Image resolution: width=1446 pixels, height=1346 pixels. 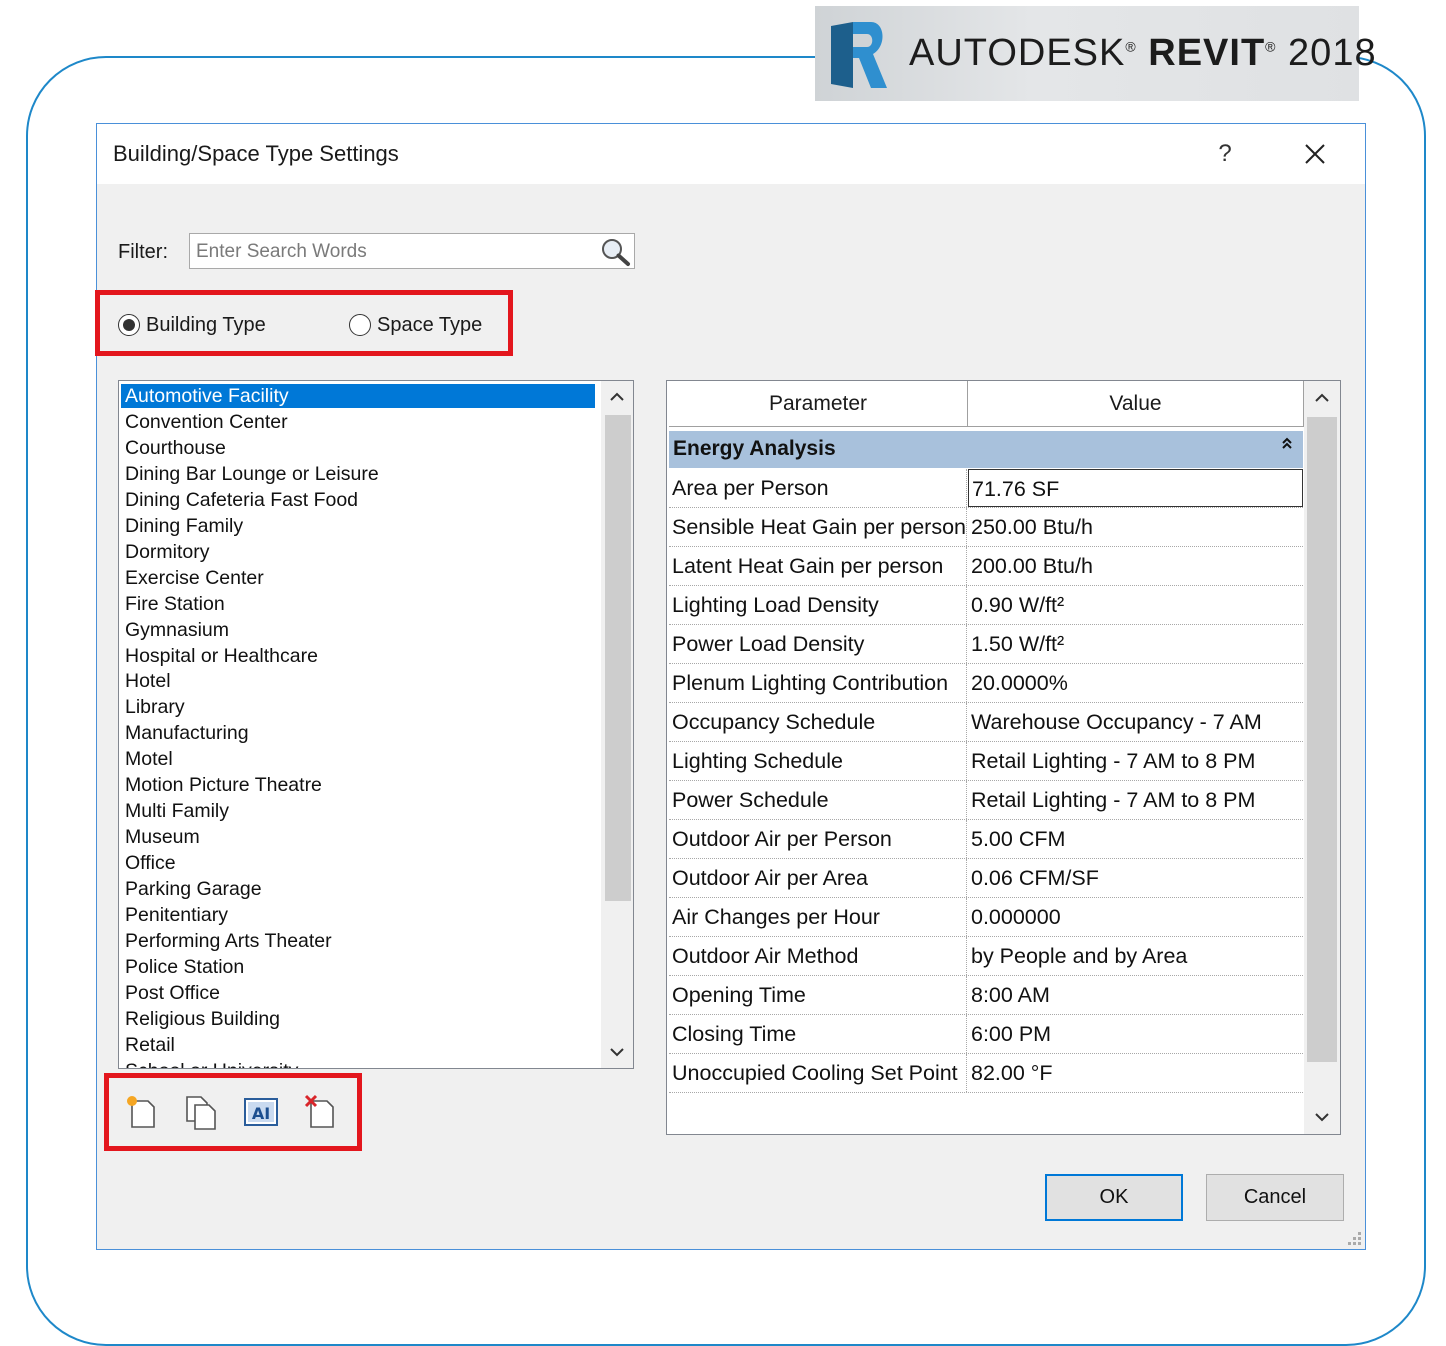 I want to click on type-list-item: Hotel, so click(x=146, y=681).